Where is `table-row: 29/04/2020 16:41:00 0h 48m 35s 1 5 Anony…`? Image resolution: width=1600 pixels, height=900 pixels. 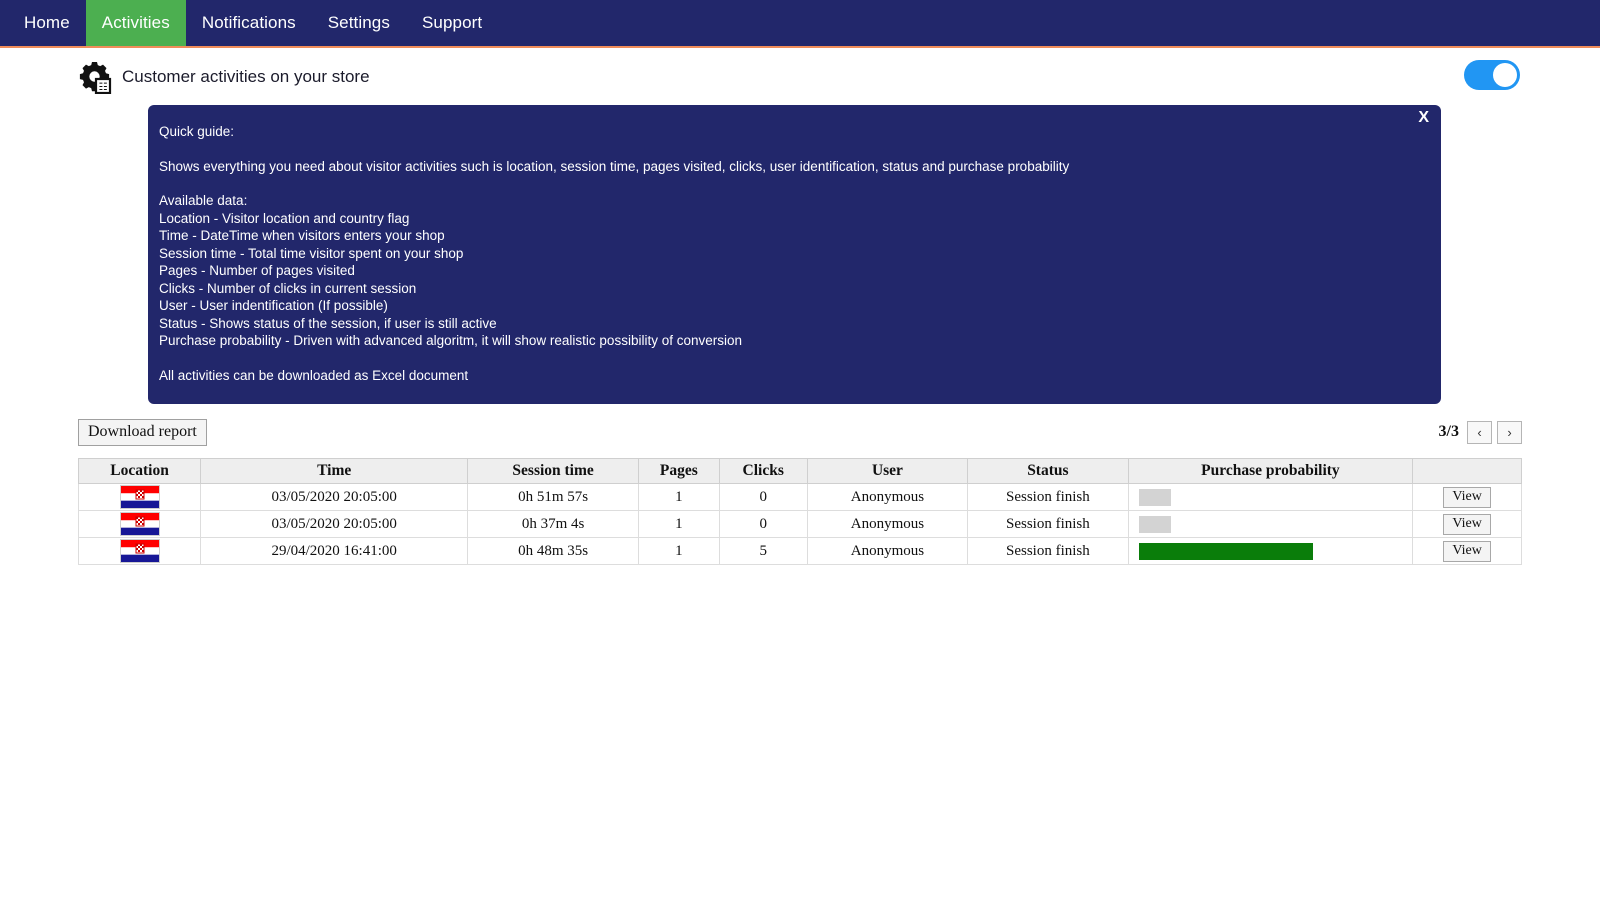 table-row: 29/04/2020 16:41:00 0h 48m 35s 1 5 Anony… is located at coordinates (799, 551).